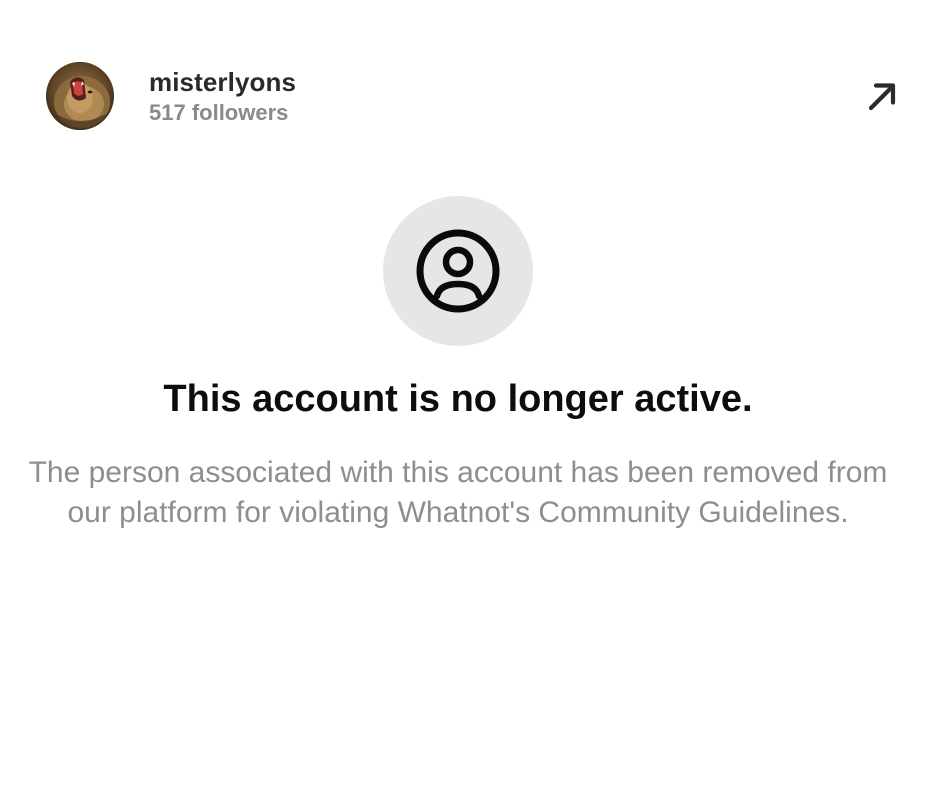 The image size is (940, 788). Describe the element at coordinates (222, 82) in the screenshot. I see `username: misterlyons` at that location.